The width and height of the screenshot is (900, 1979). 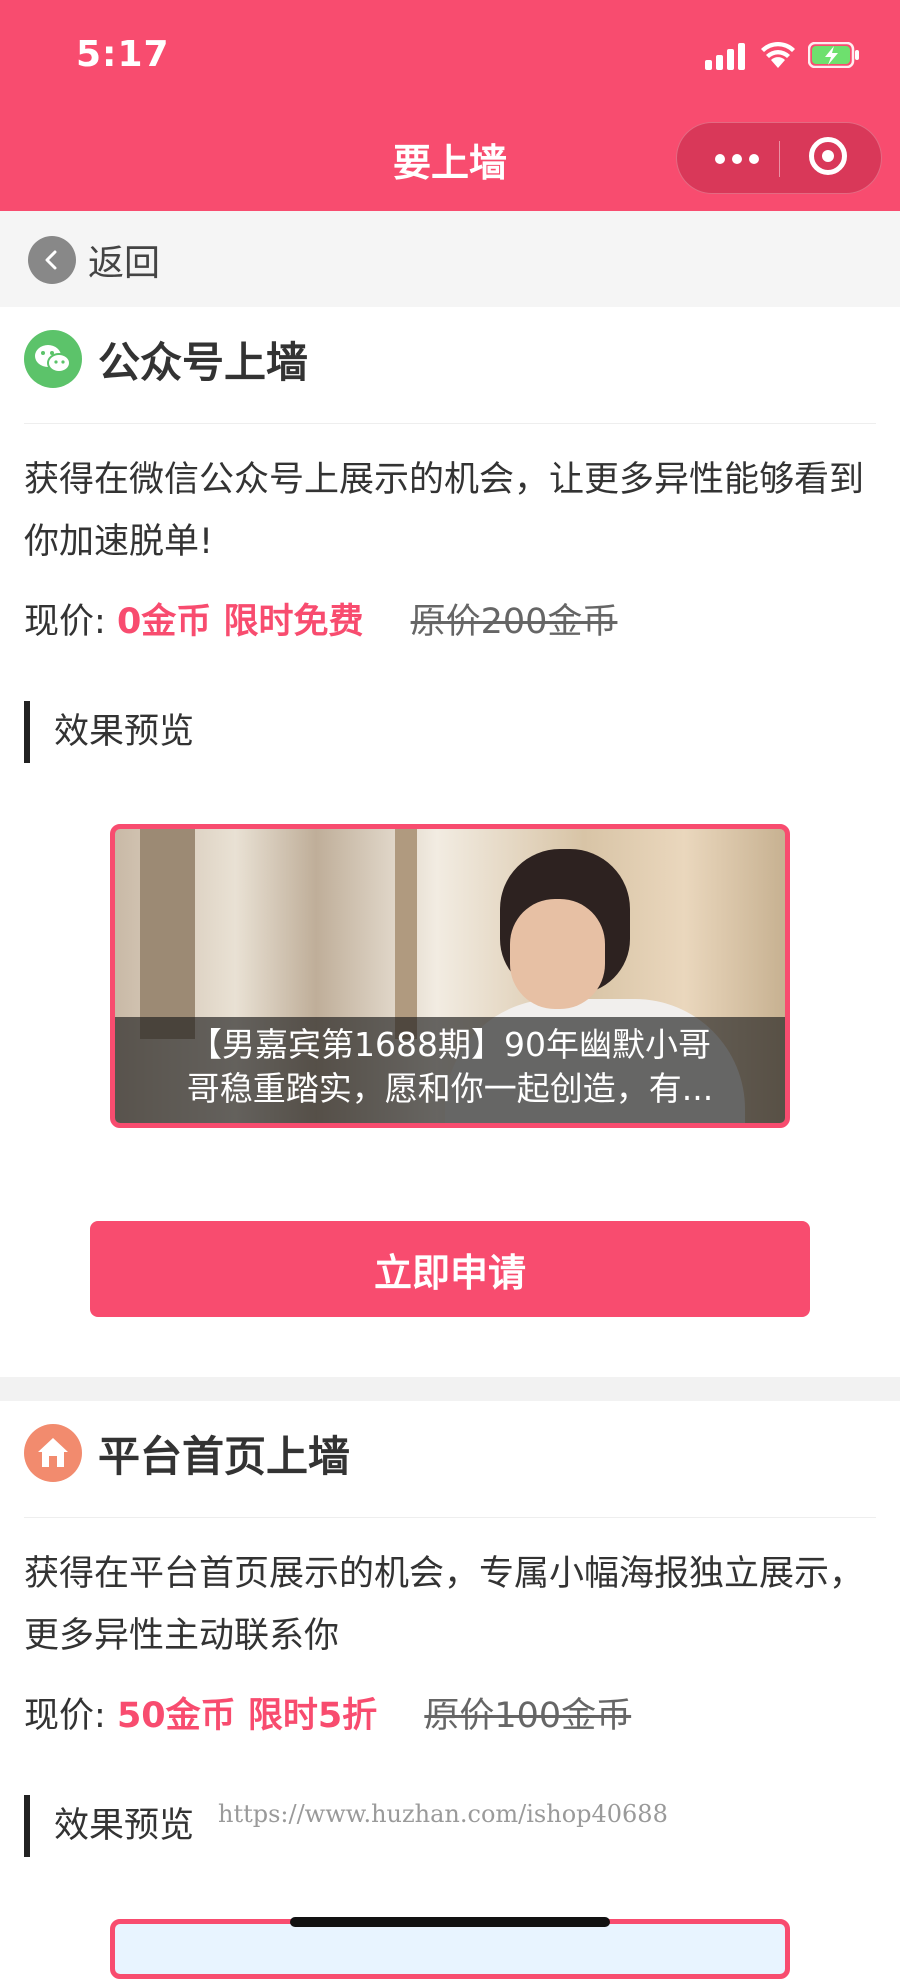 I want to click on capsule-divider, so click(x=779, y=159).